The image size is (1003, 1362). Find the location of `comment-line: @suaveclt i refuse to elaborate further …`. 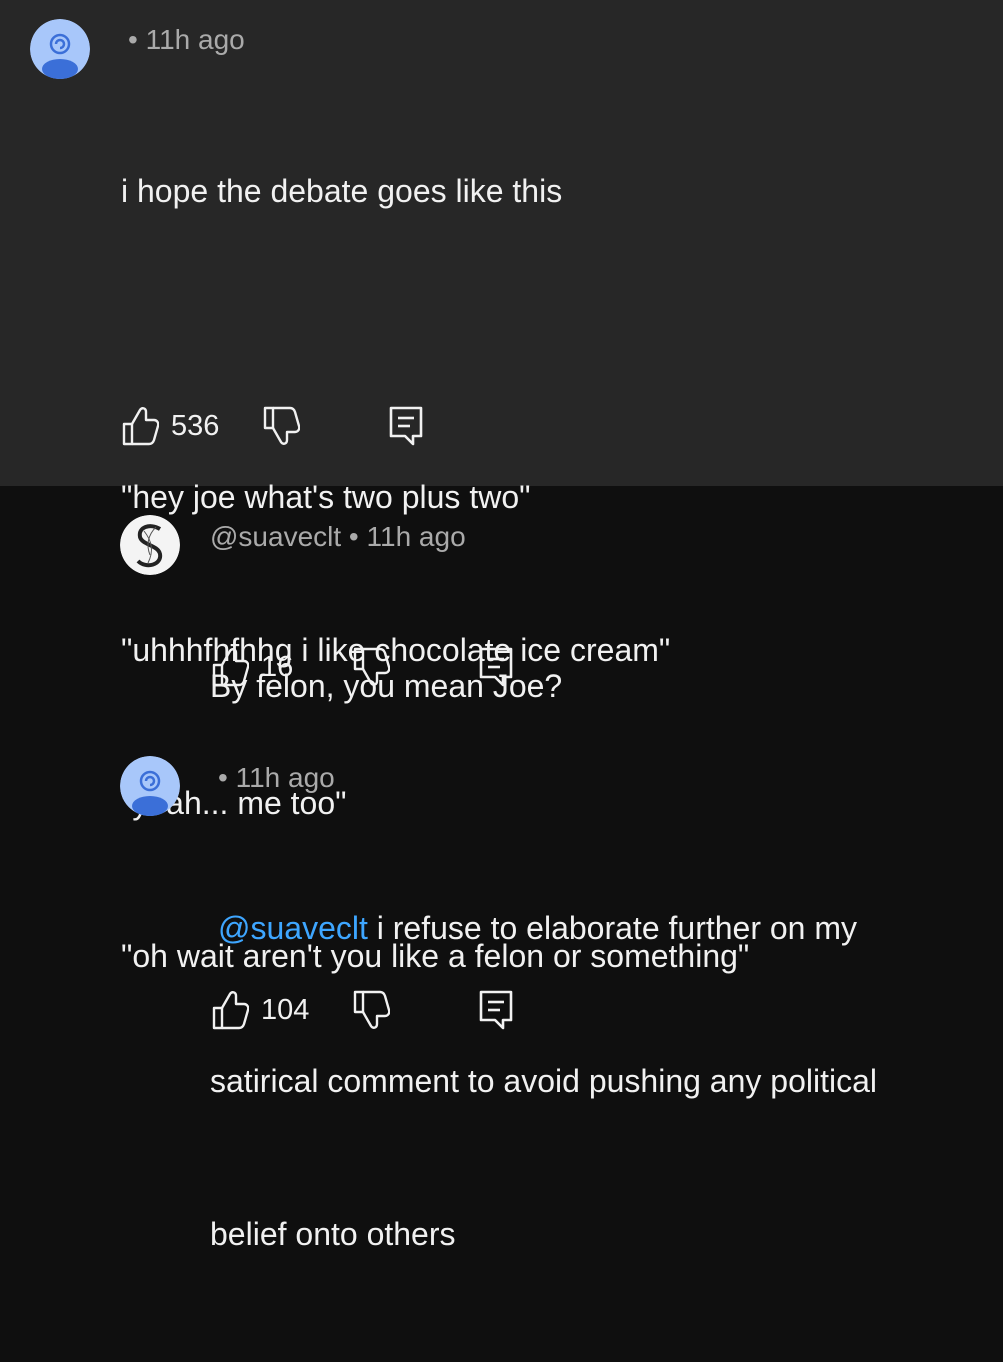

comment-line: @suaveclt i refuse to elaborate further … is located at coordinates (543, 928).